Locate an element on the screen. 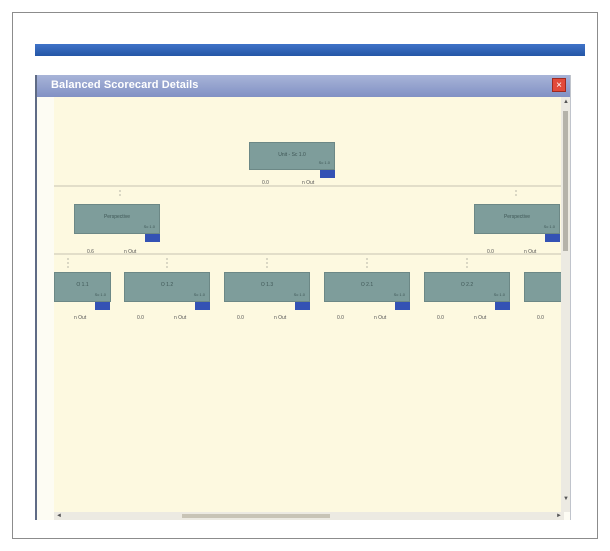 This screenshot has width=610, height=551. objective-node-4: O 2.1 Sc 1.0 is located at coordinates (367, 287).